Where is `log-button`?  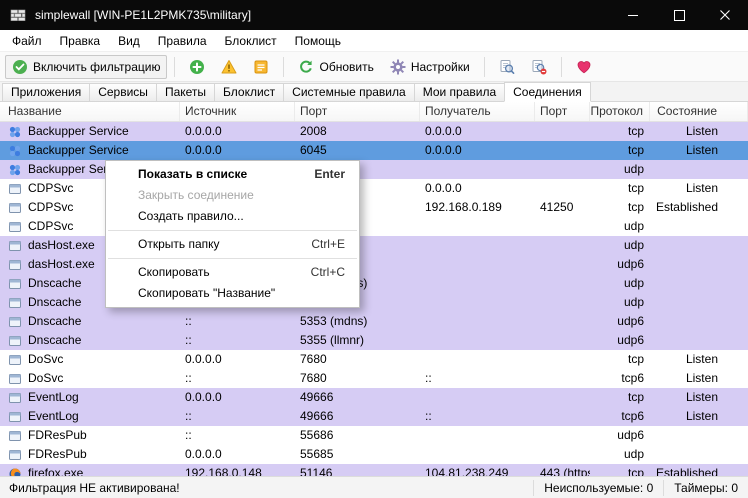 log-button is located at coordinates (261, 67).